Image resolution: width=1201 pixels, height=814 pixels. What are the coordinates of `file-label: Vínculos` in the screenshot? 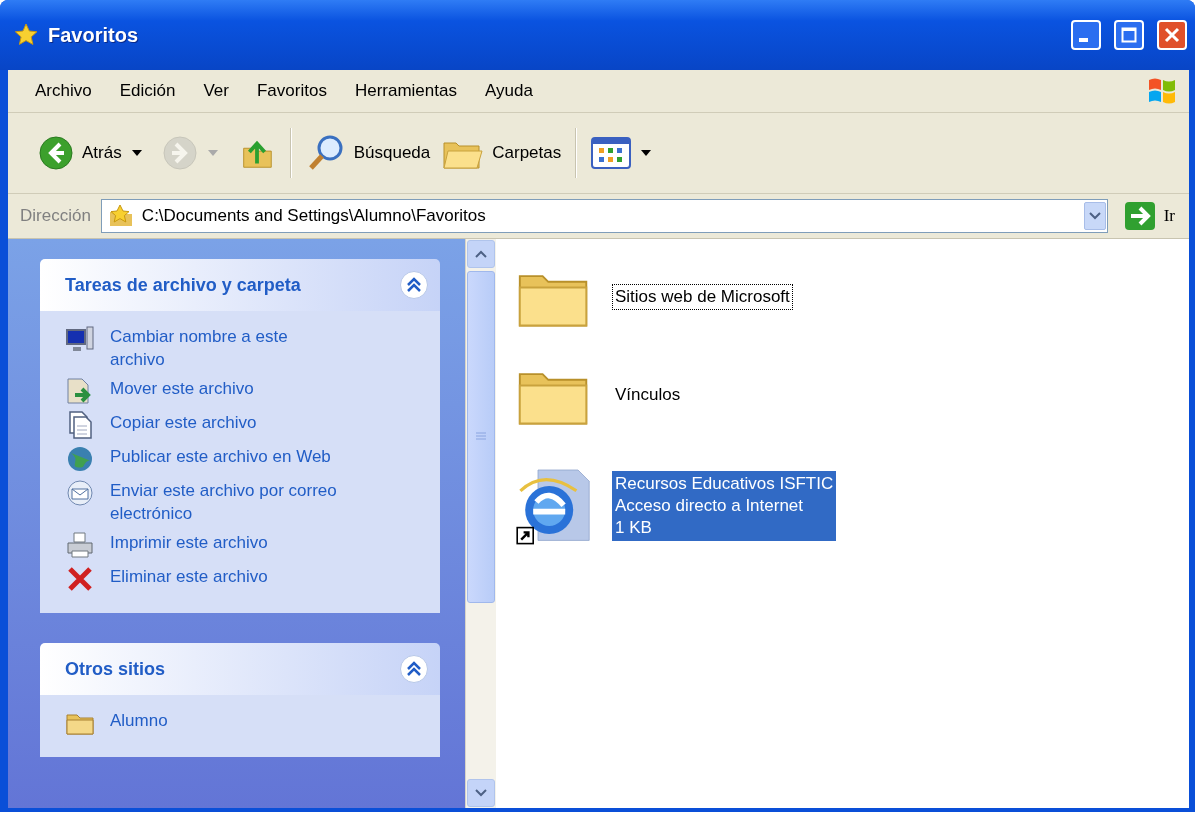 It's located at (648, 395).